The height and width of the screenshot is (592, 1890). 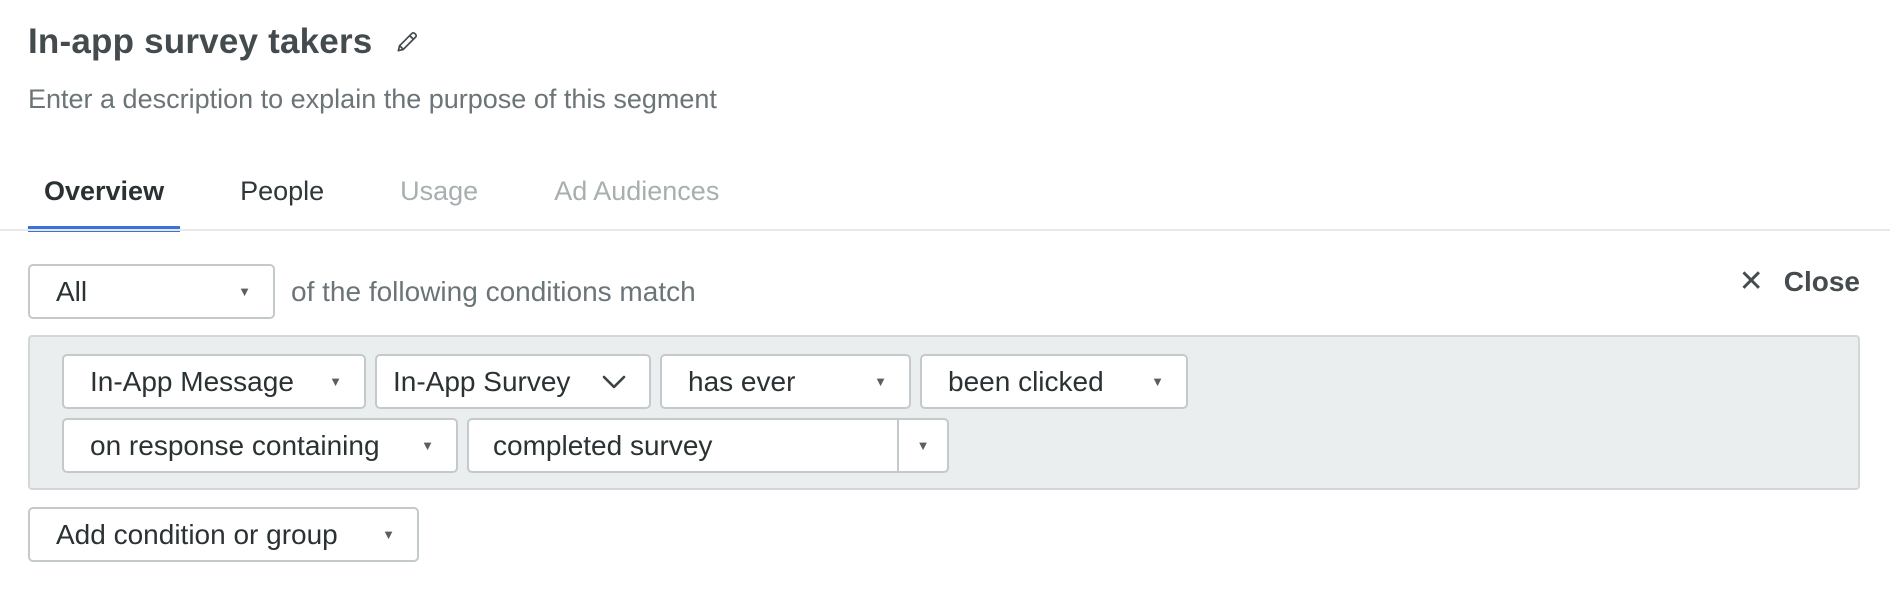 I want to click on title-row: In-app survey takers, so click(x=226, y=42).